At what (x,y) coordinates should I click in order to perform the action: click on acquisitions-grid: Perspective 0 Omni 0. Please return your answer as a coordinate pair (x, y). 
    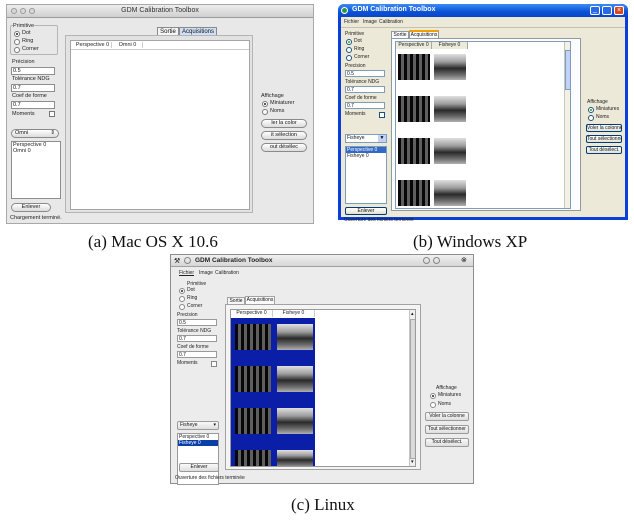
    Looking at the image, I should click on (160, 125).